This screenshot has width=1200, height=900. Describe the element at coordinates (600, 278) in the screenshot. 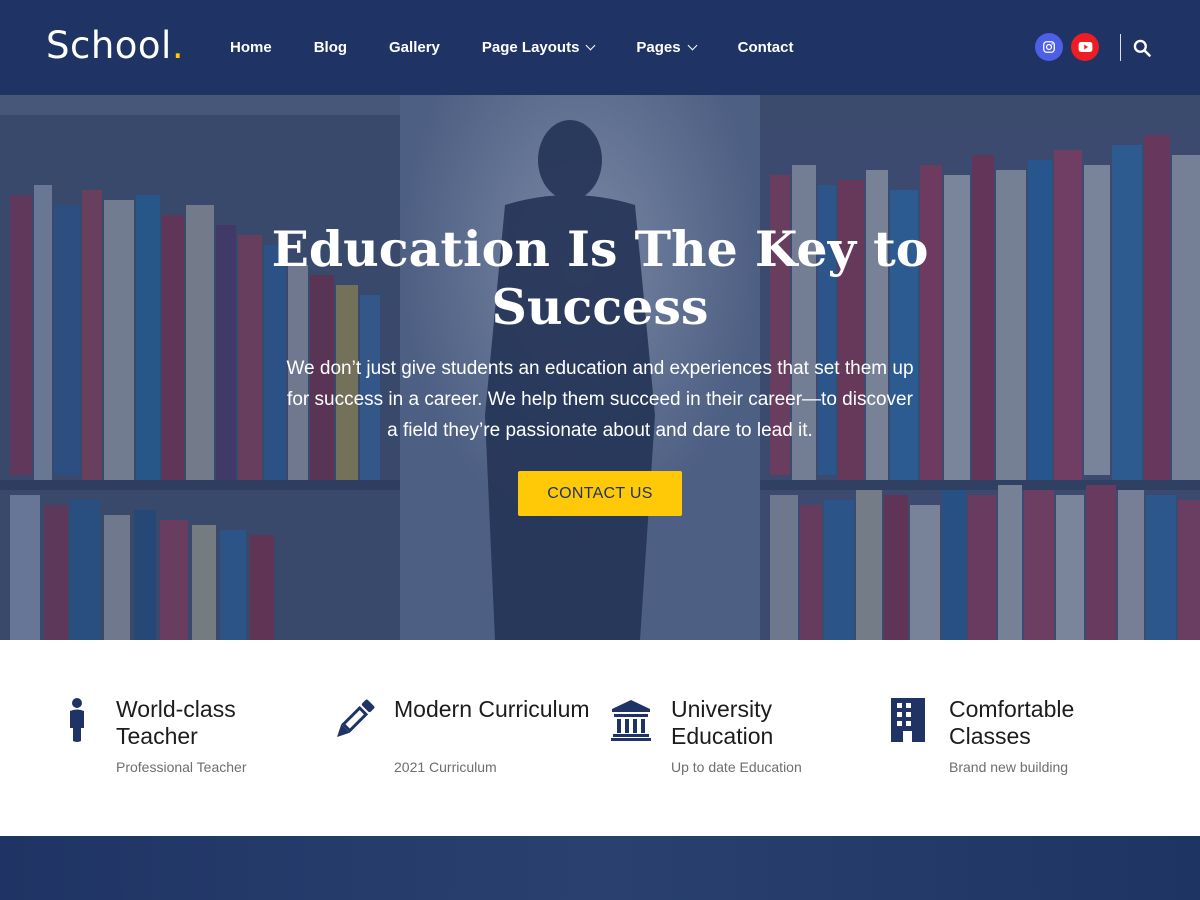

I see `hero-title: Education Is The Key to Success` at that location.